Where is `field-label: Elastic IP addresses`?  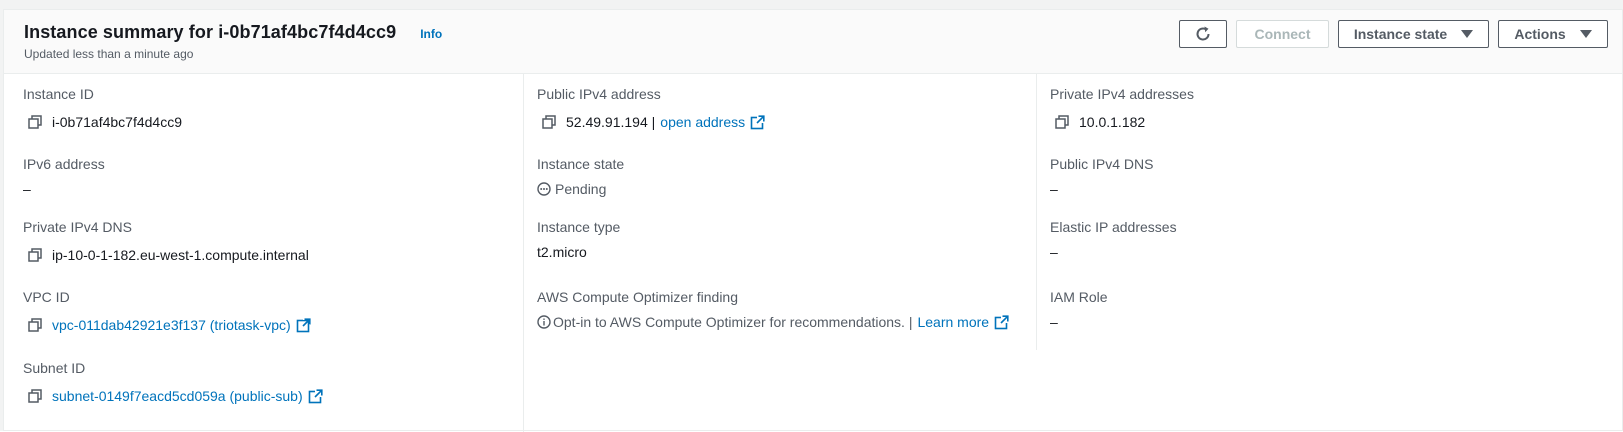
field-label: Elastic IP addresses is located at coordinates (1113, 227).